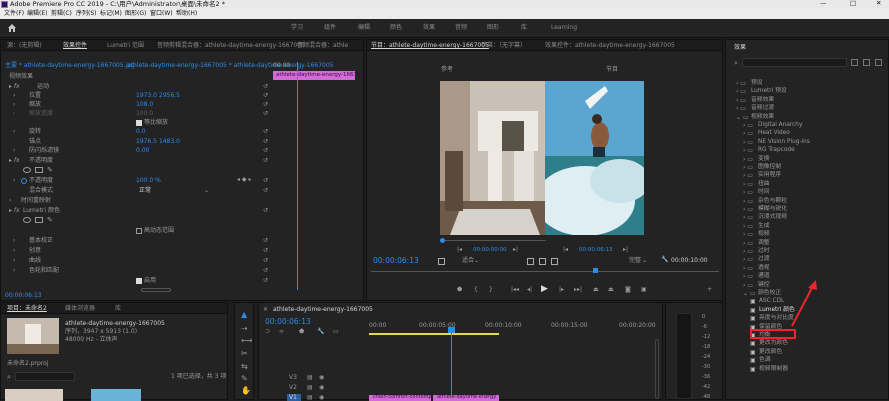 The width and height of the screenshot is (889, 401). What do you see at coordinates (61, 14) in the screenshot?
I see `menu-clip: 剪辑(C)` at bounding box center [61, 14].